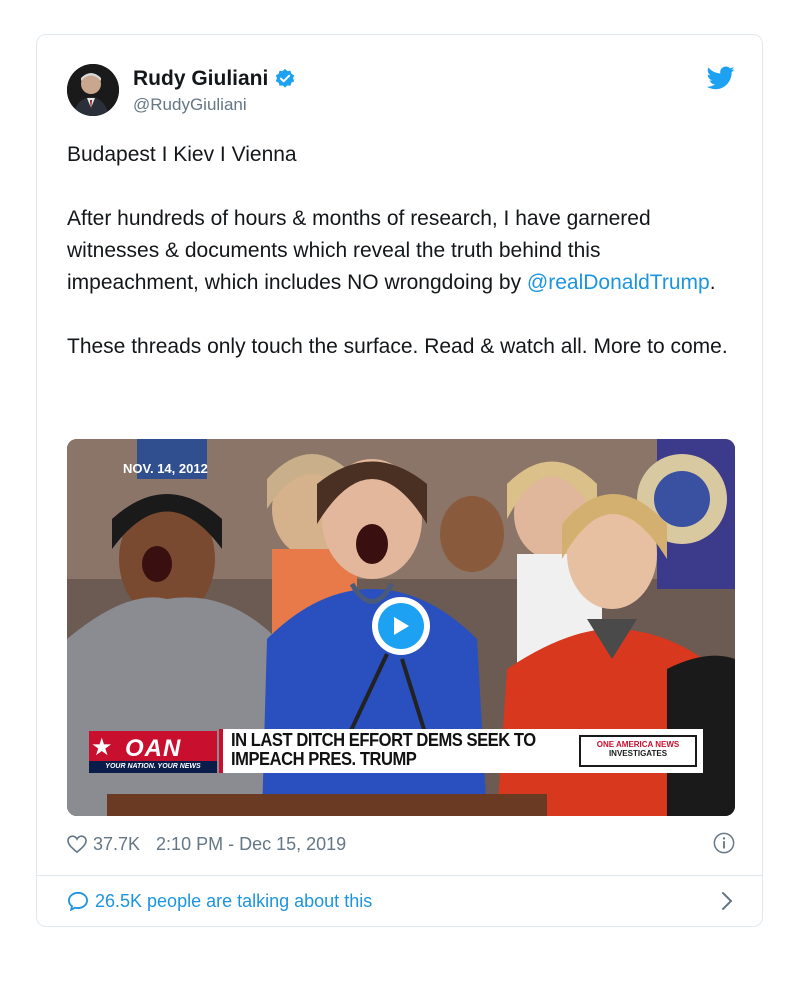 Image resolution: width=800 pixels, height=981 pixels. Describe the element at coordinates (285, 78) in the screenshot. I see `verified-badge-icon` at that location.